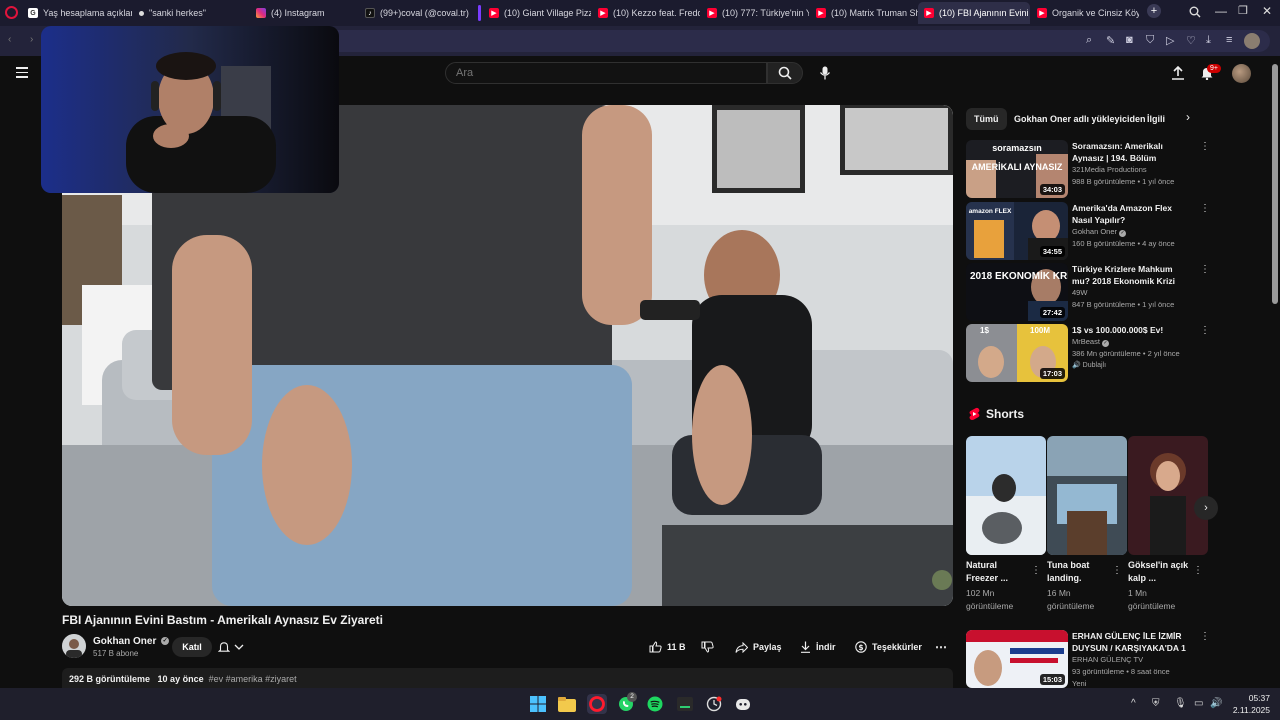  What do you see at coordinates (1208, 40) in the screenshot?
I see `download-icon: ⤓` at bounding box center [1208, 40].